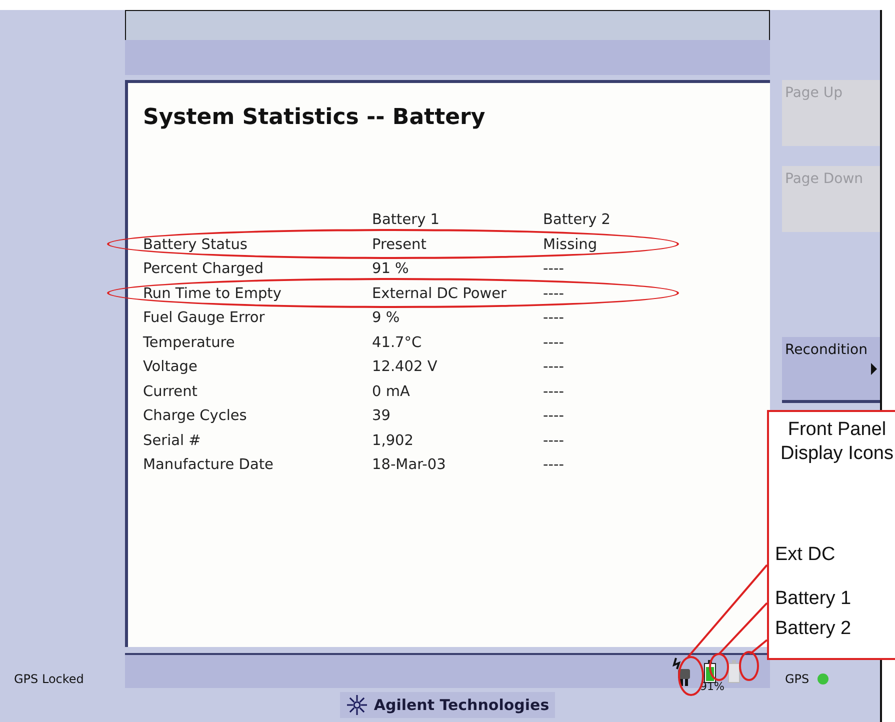 This screenshot has height=722, width=895. I want to click on plug-icon, so click(682, 671).